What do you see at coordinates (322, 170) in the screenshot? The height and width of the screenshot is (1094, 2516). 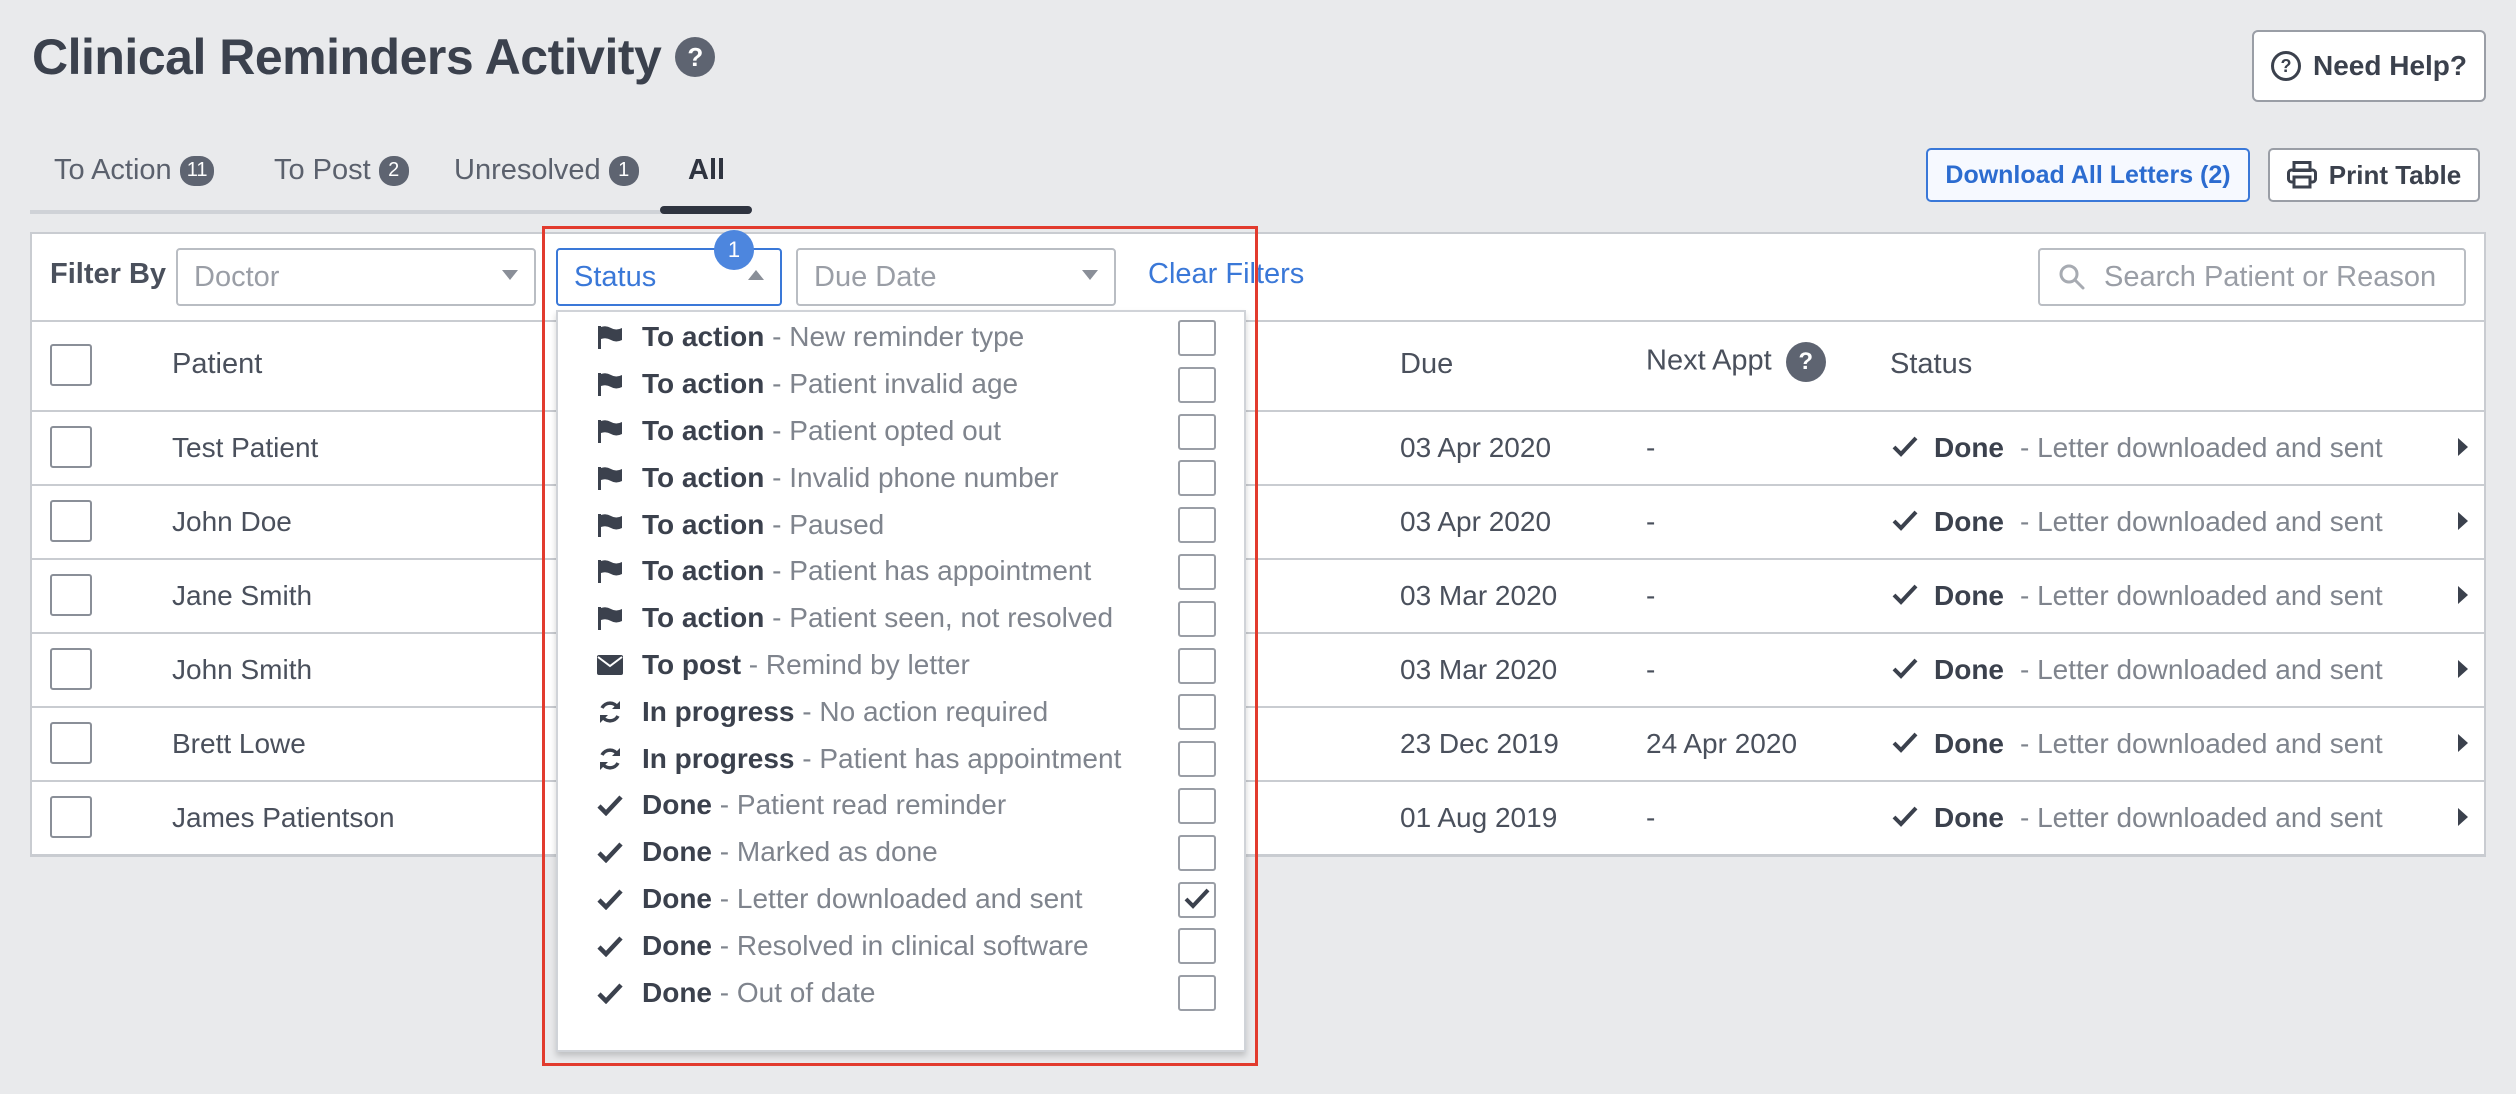 I see `tab-label: To Post` at bounding box center [322, 170].